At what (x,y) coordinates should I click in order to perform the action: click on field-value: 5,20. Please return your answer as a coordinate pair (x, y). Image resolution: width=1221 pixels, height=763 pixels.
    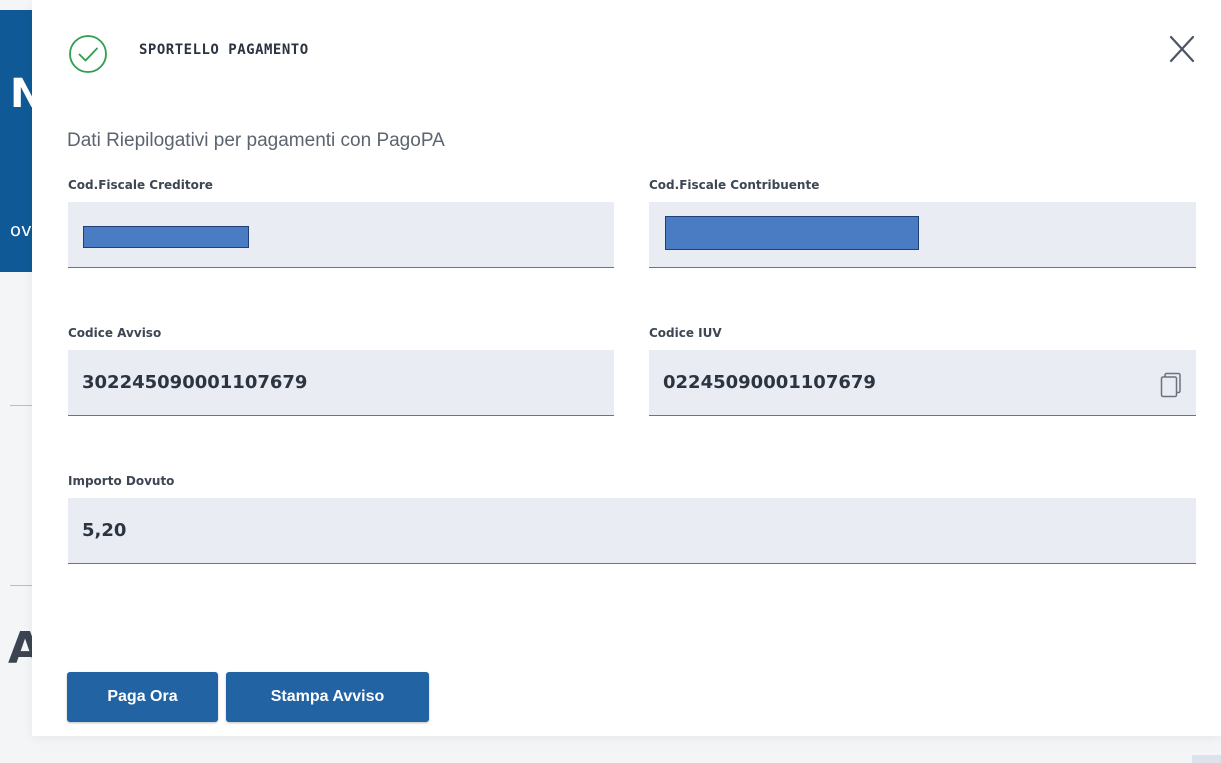
    Looking at the image, I should click on (104, 530).